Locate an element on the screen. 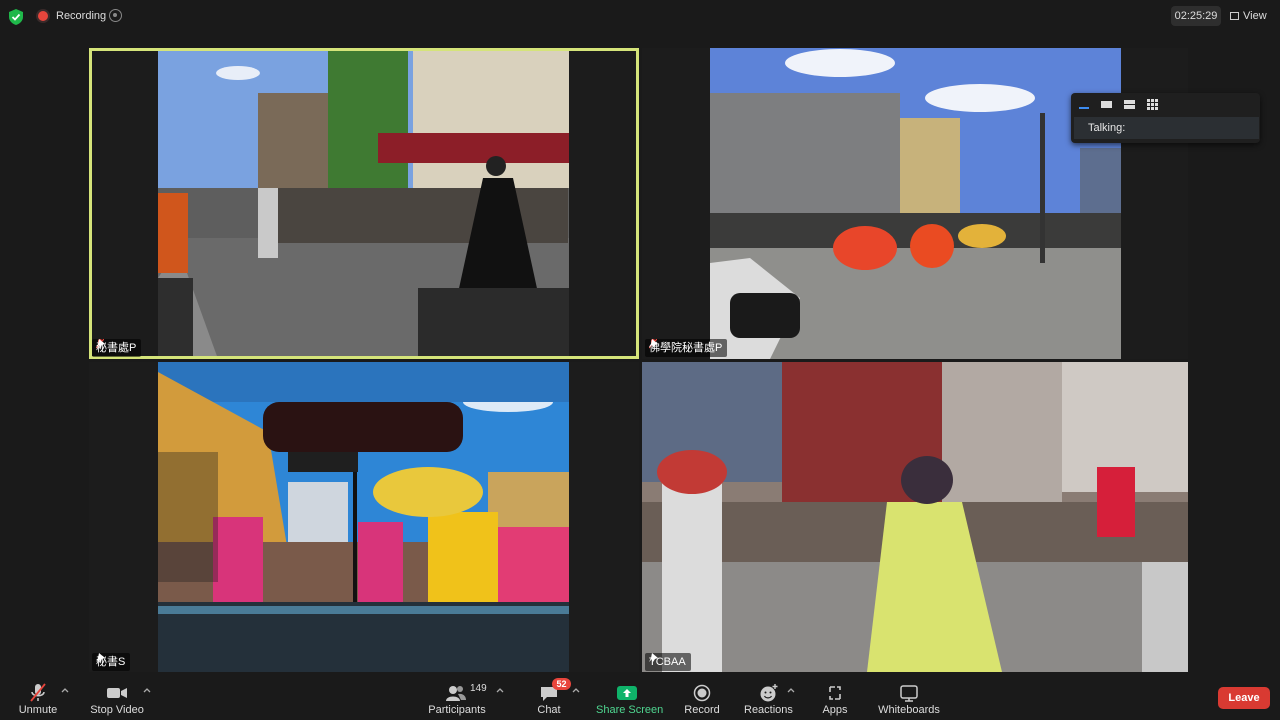 Image resolution: width=1280 pixels, height=720 pixels. reactions-button: Reactions is located at coordinates (768, 700).